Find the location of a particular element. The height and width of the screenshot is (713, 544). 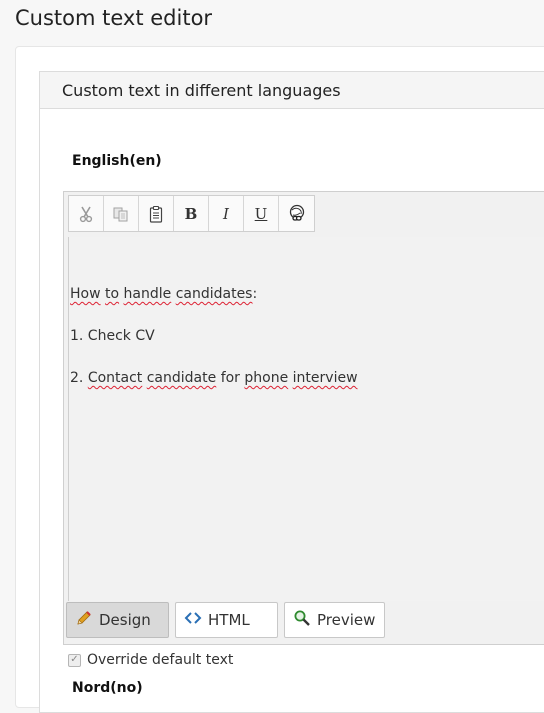

bold-button: B is located at coordinates (191, 213).